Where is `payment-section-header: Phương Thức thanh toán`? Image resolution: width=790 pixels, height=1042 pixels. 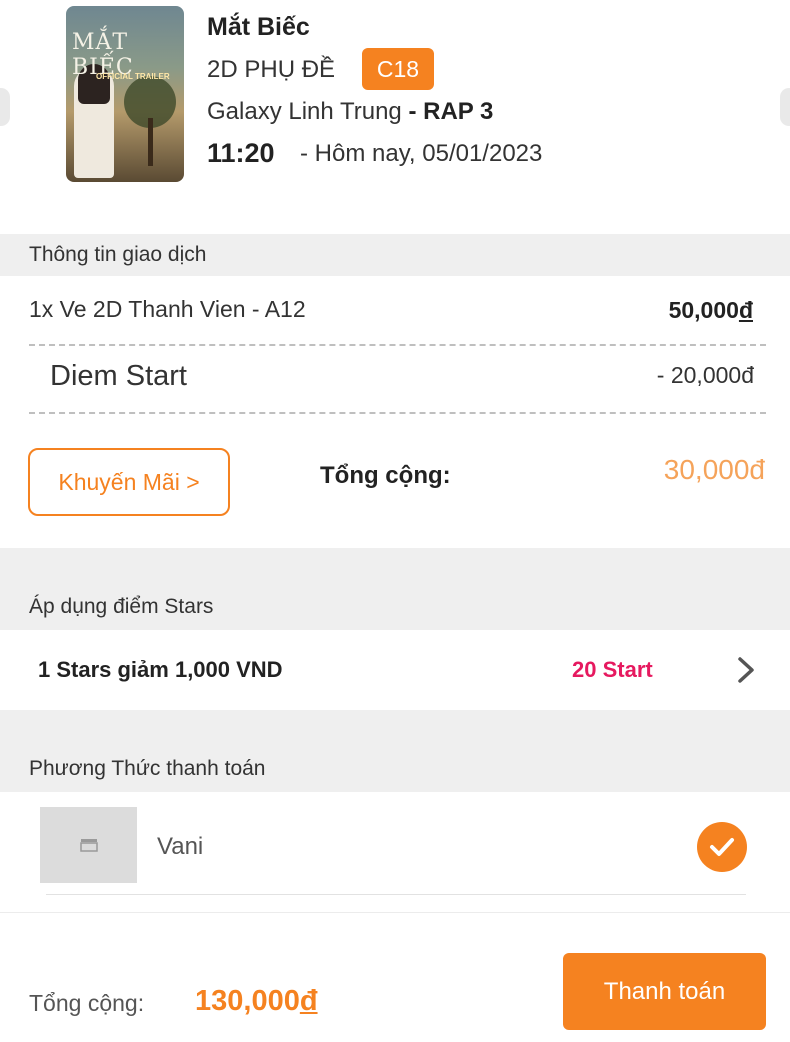 payment-section-header: Phương Thức thanh toán is located at coordinates (395, 769).